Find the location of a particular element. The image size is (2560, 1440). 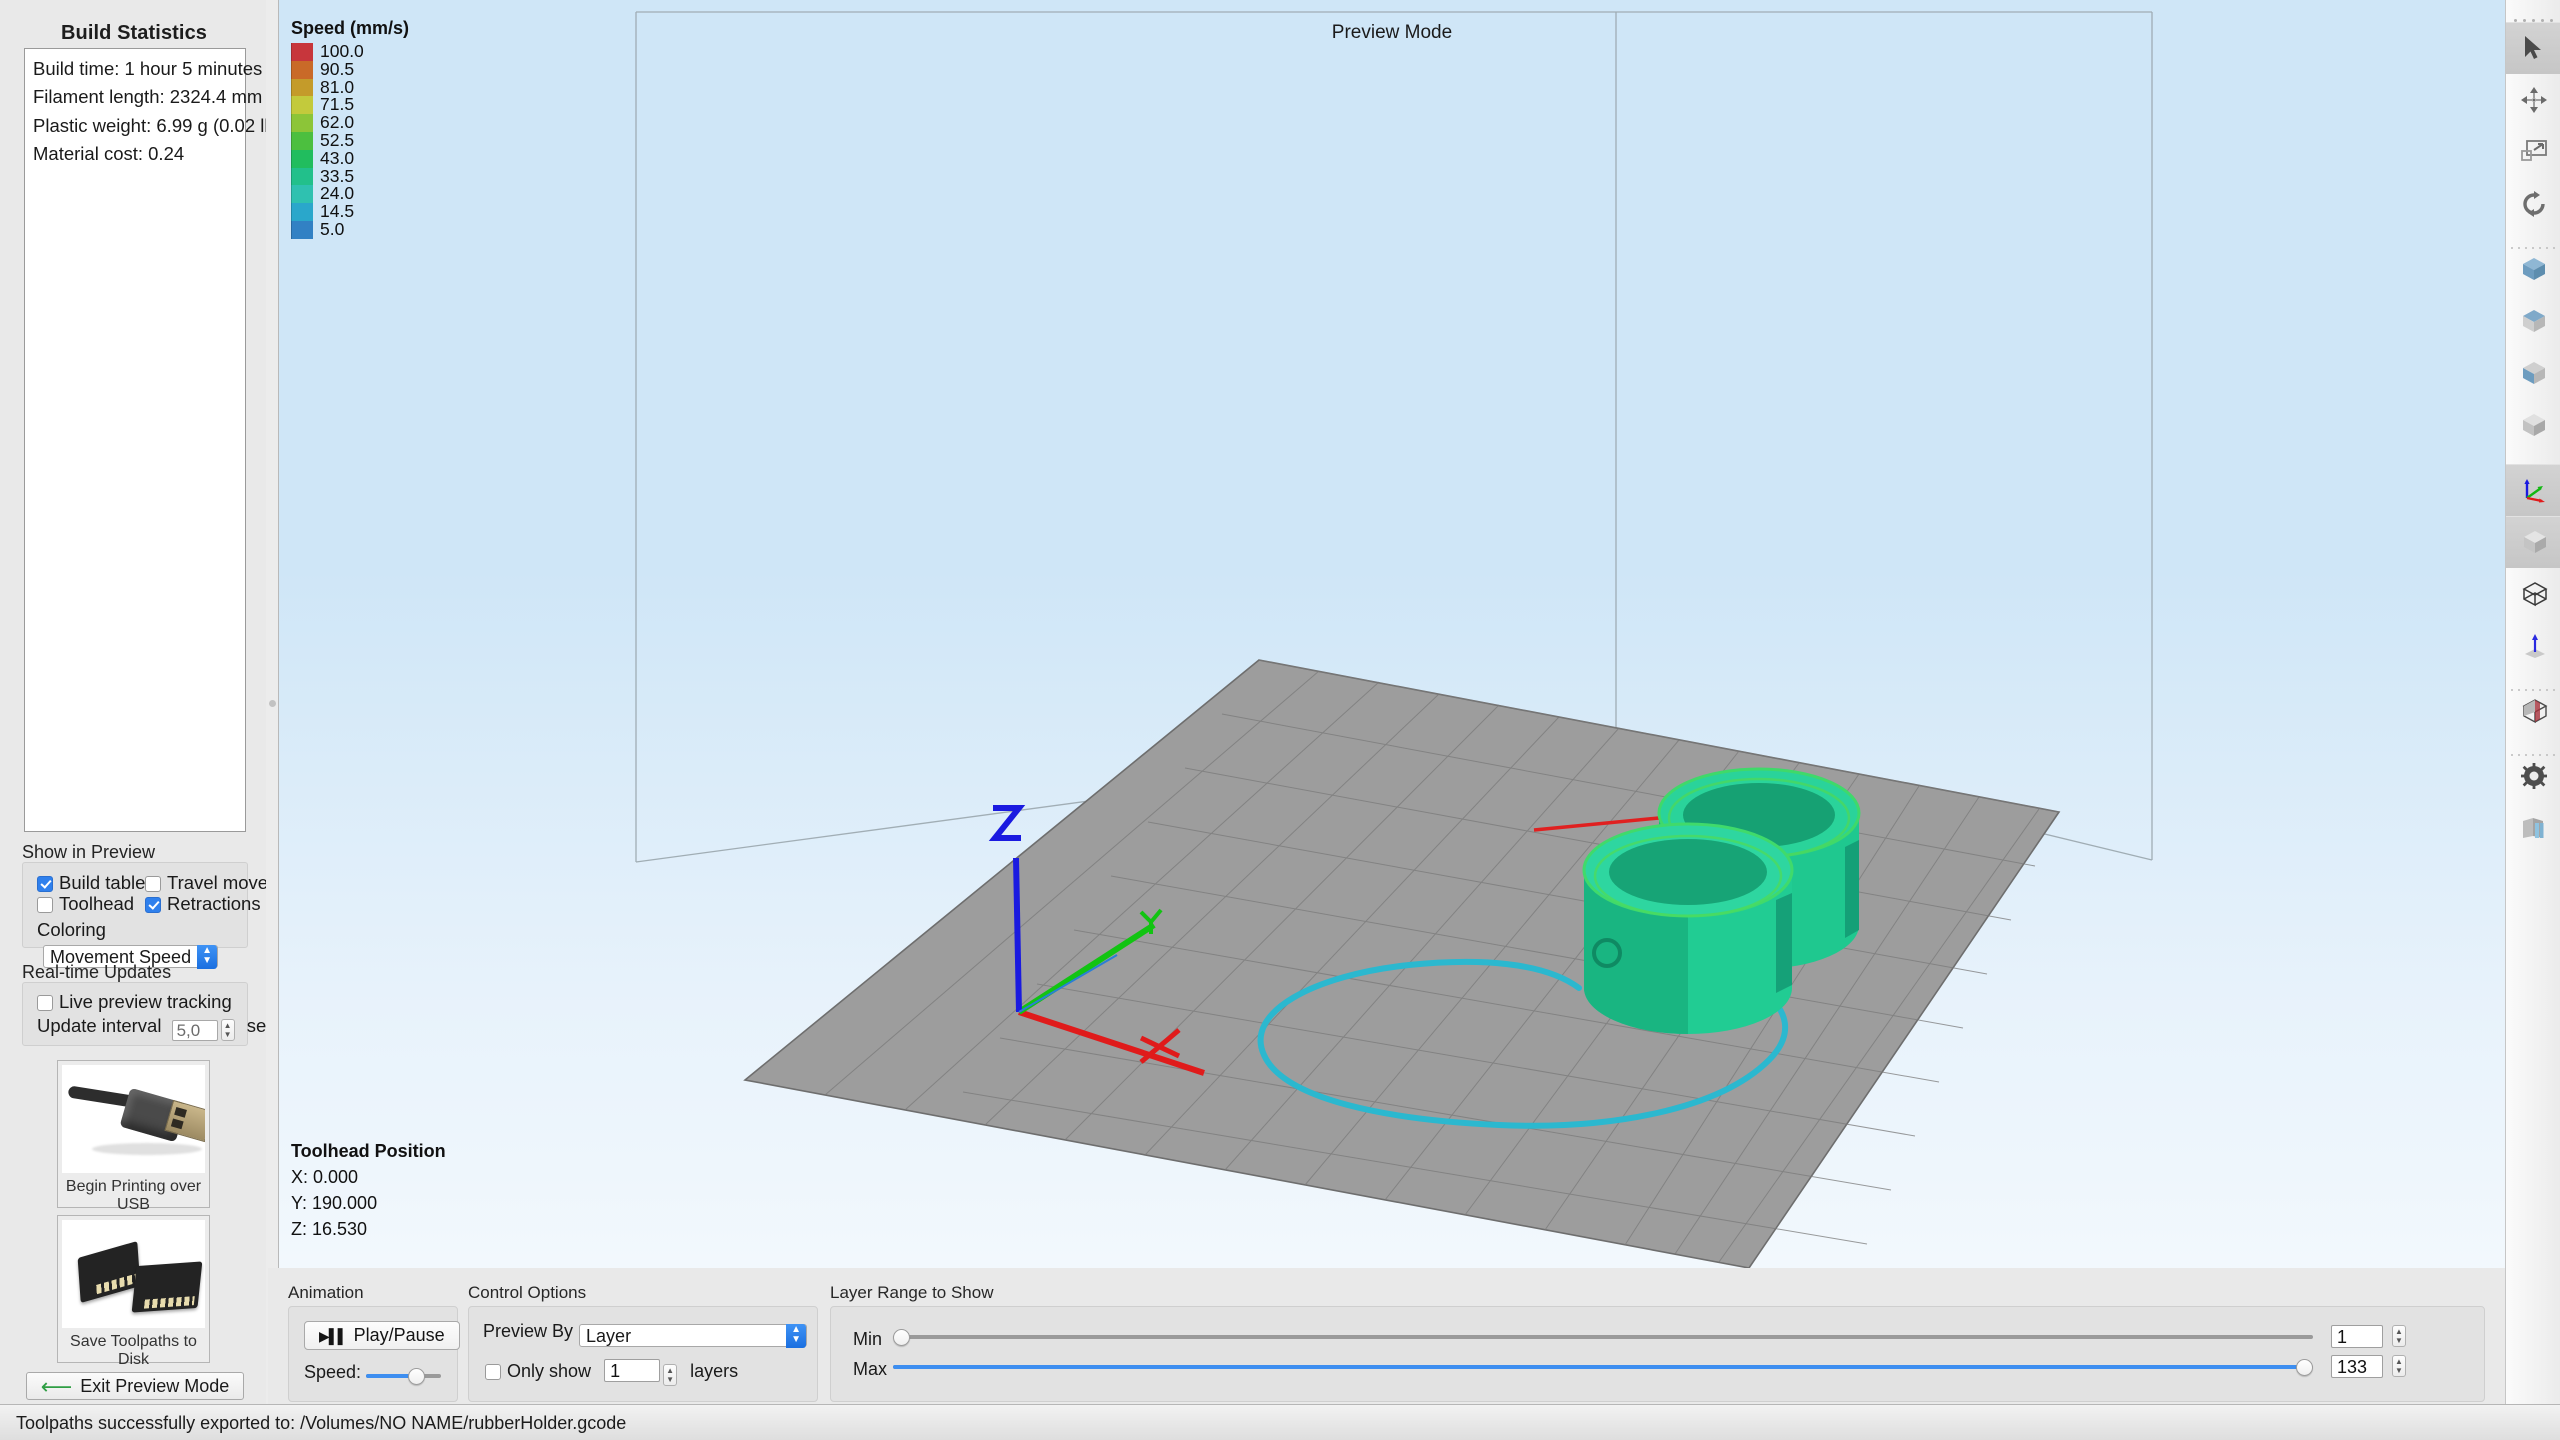

scale-tool-button is located at coordinates (2533, 152).